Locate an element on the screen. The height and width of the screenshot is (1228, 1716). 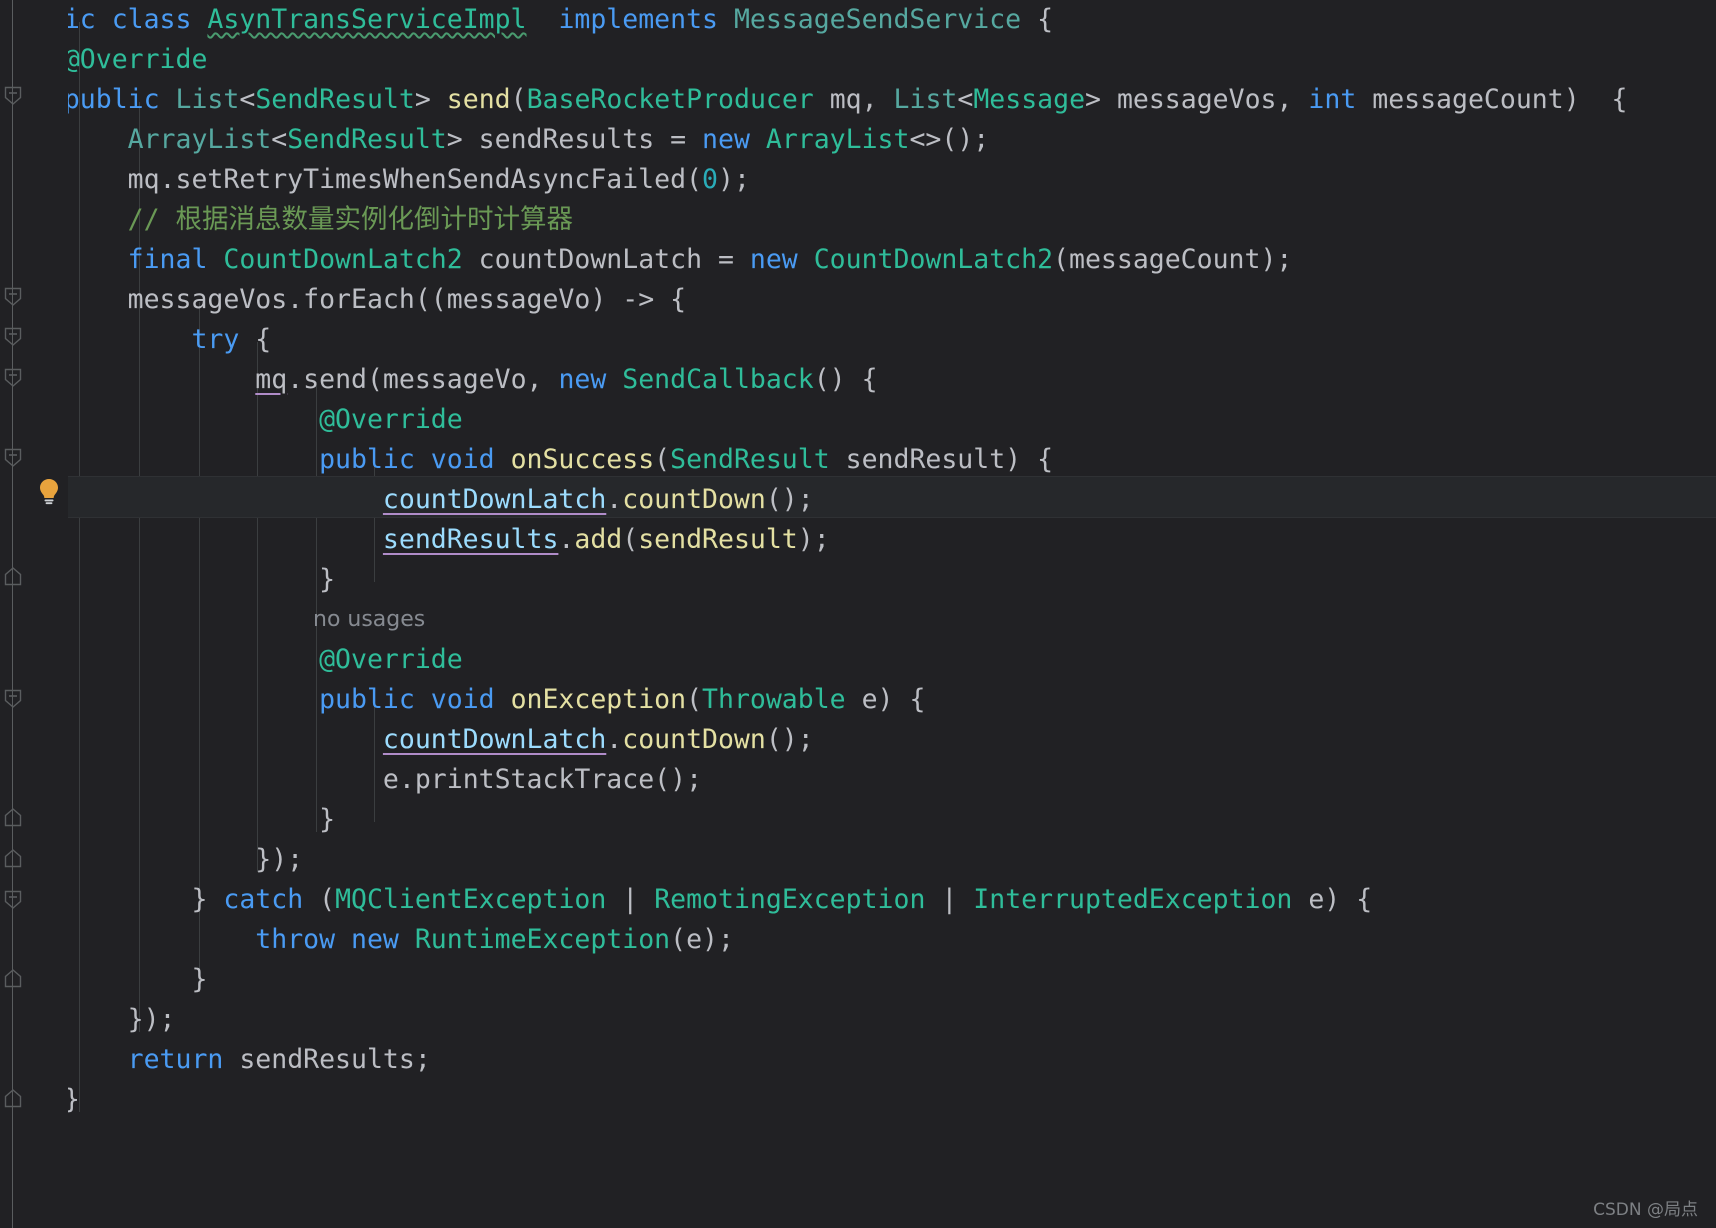
fold-rail-line is located at coordinates (12, 614).